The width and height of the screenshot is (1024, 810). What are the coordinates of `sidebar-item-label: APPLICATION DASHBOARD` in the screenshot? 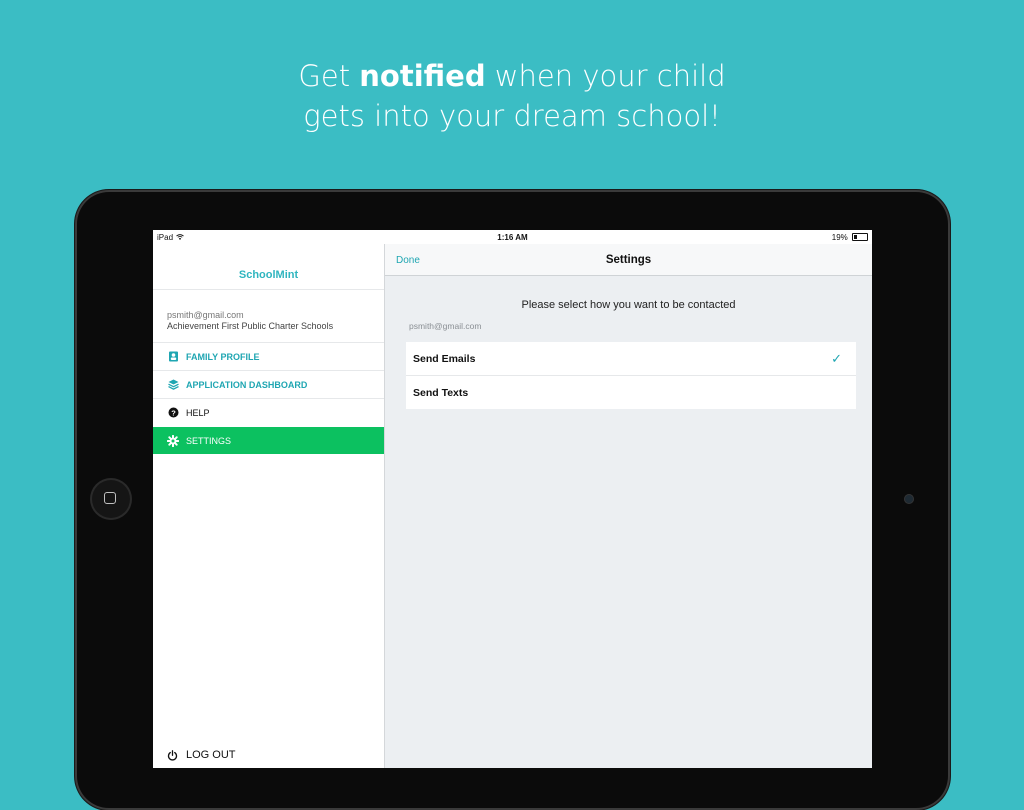 It's located at (247, 384).